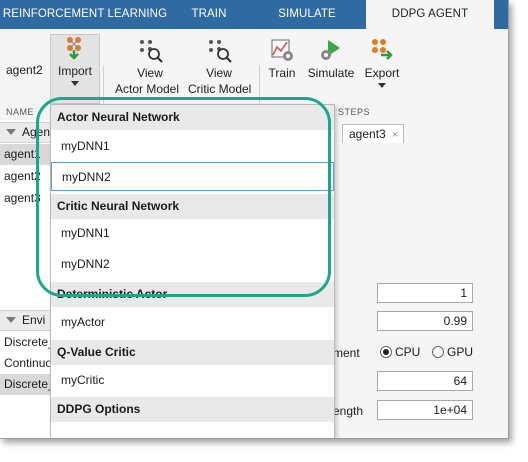  Describe the element at coordinates (425, 321) in the screenshot. I see `option-field-2: 0.99` at that location.